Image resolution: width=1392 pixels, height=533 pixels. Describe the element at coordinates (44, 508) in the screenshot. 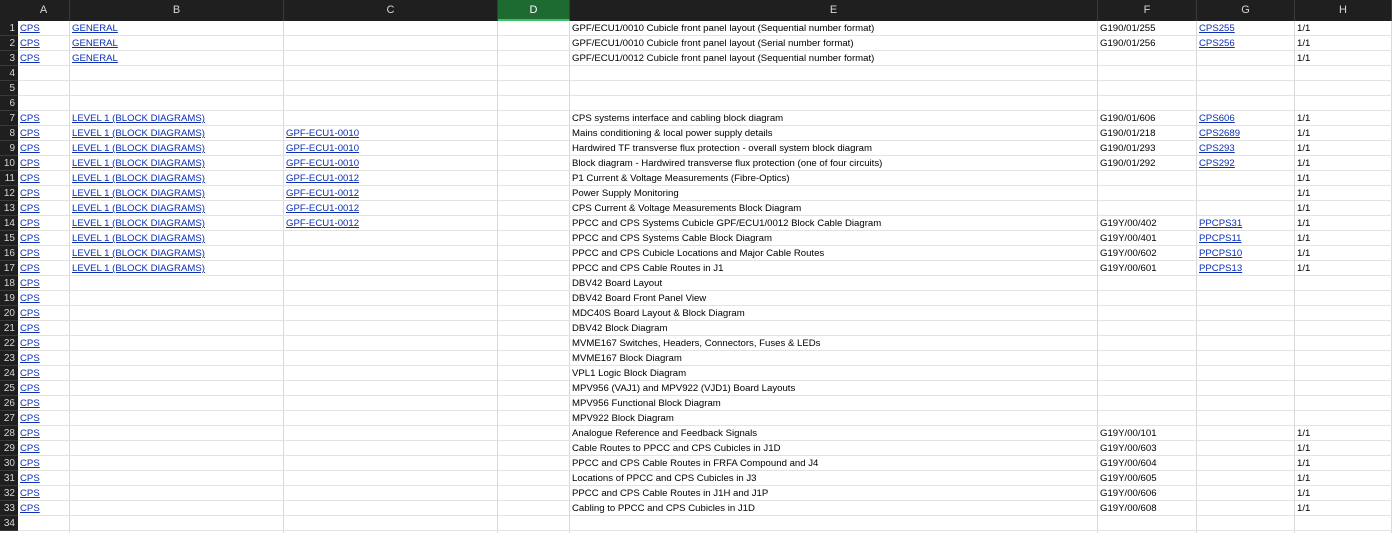

I see `cell-a33: CPS` at that location.